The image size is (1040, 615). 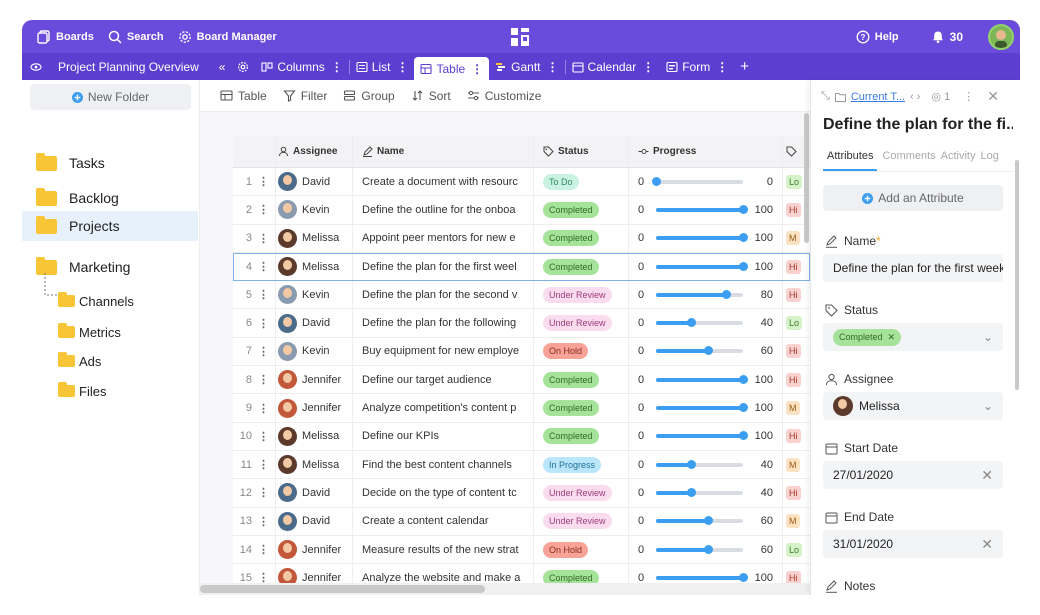 I want to click on collapse-sidebar-button: «, so click(x=222, y=66).